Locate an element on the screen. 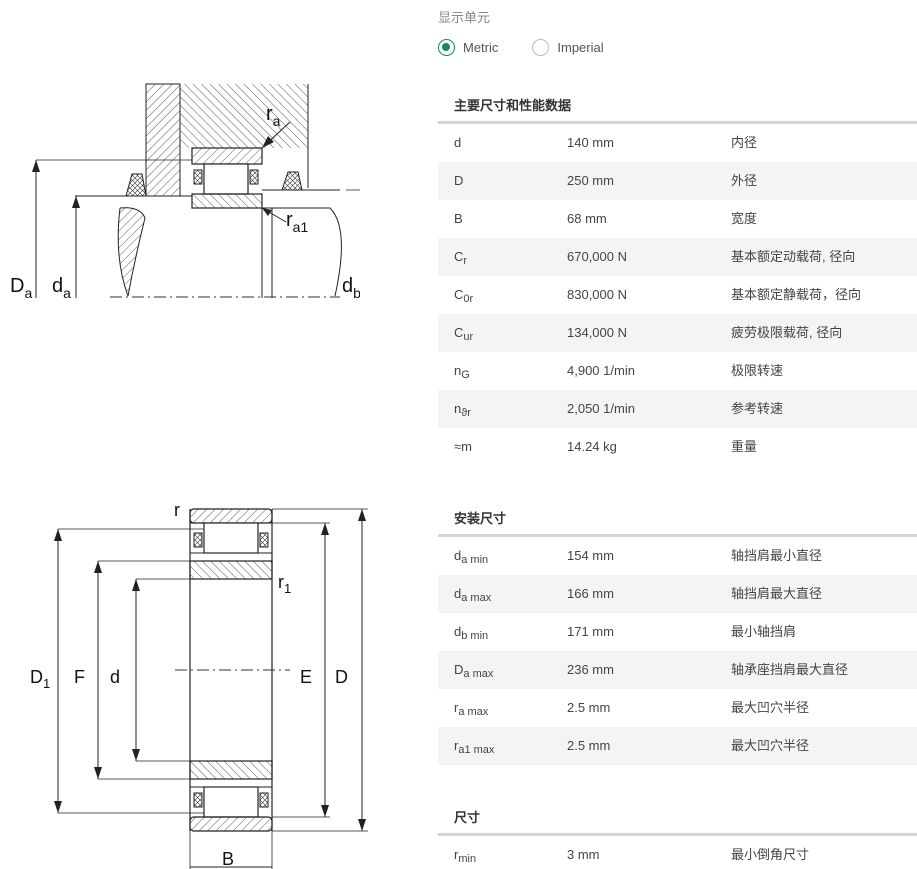 The image size is (917, 869). label-d: d is located at coordinates (115, 677).